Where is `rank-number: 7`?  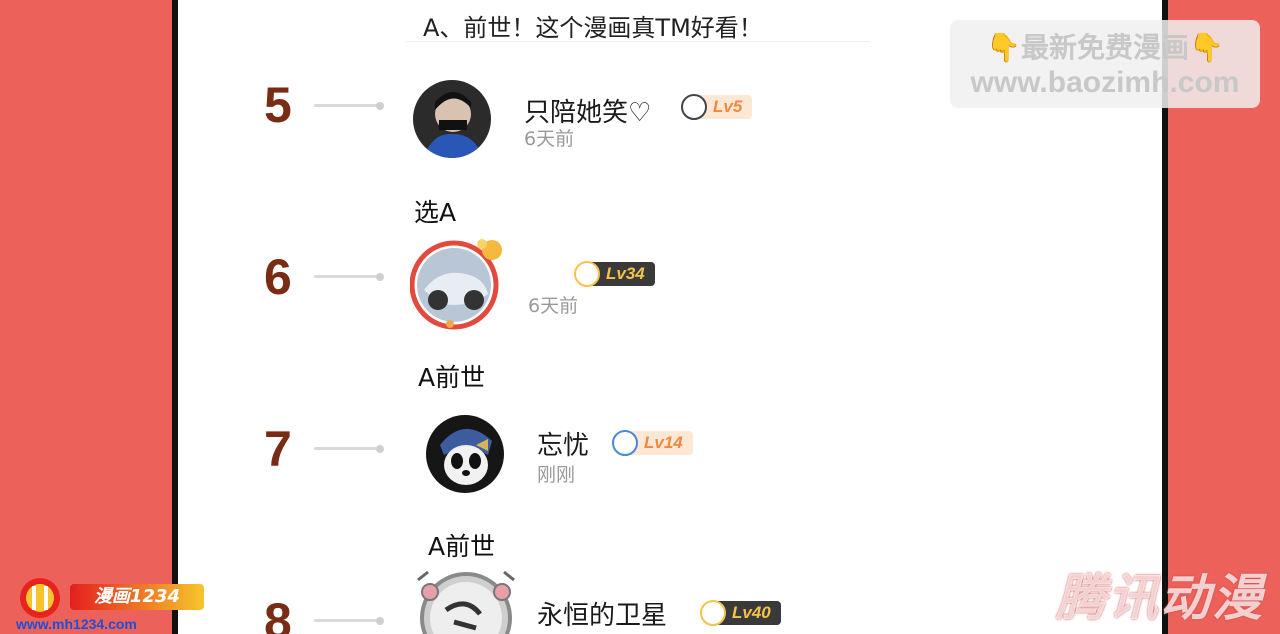 rank-number: 7 is located at coordinates (278, 449).